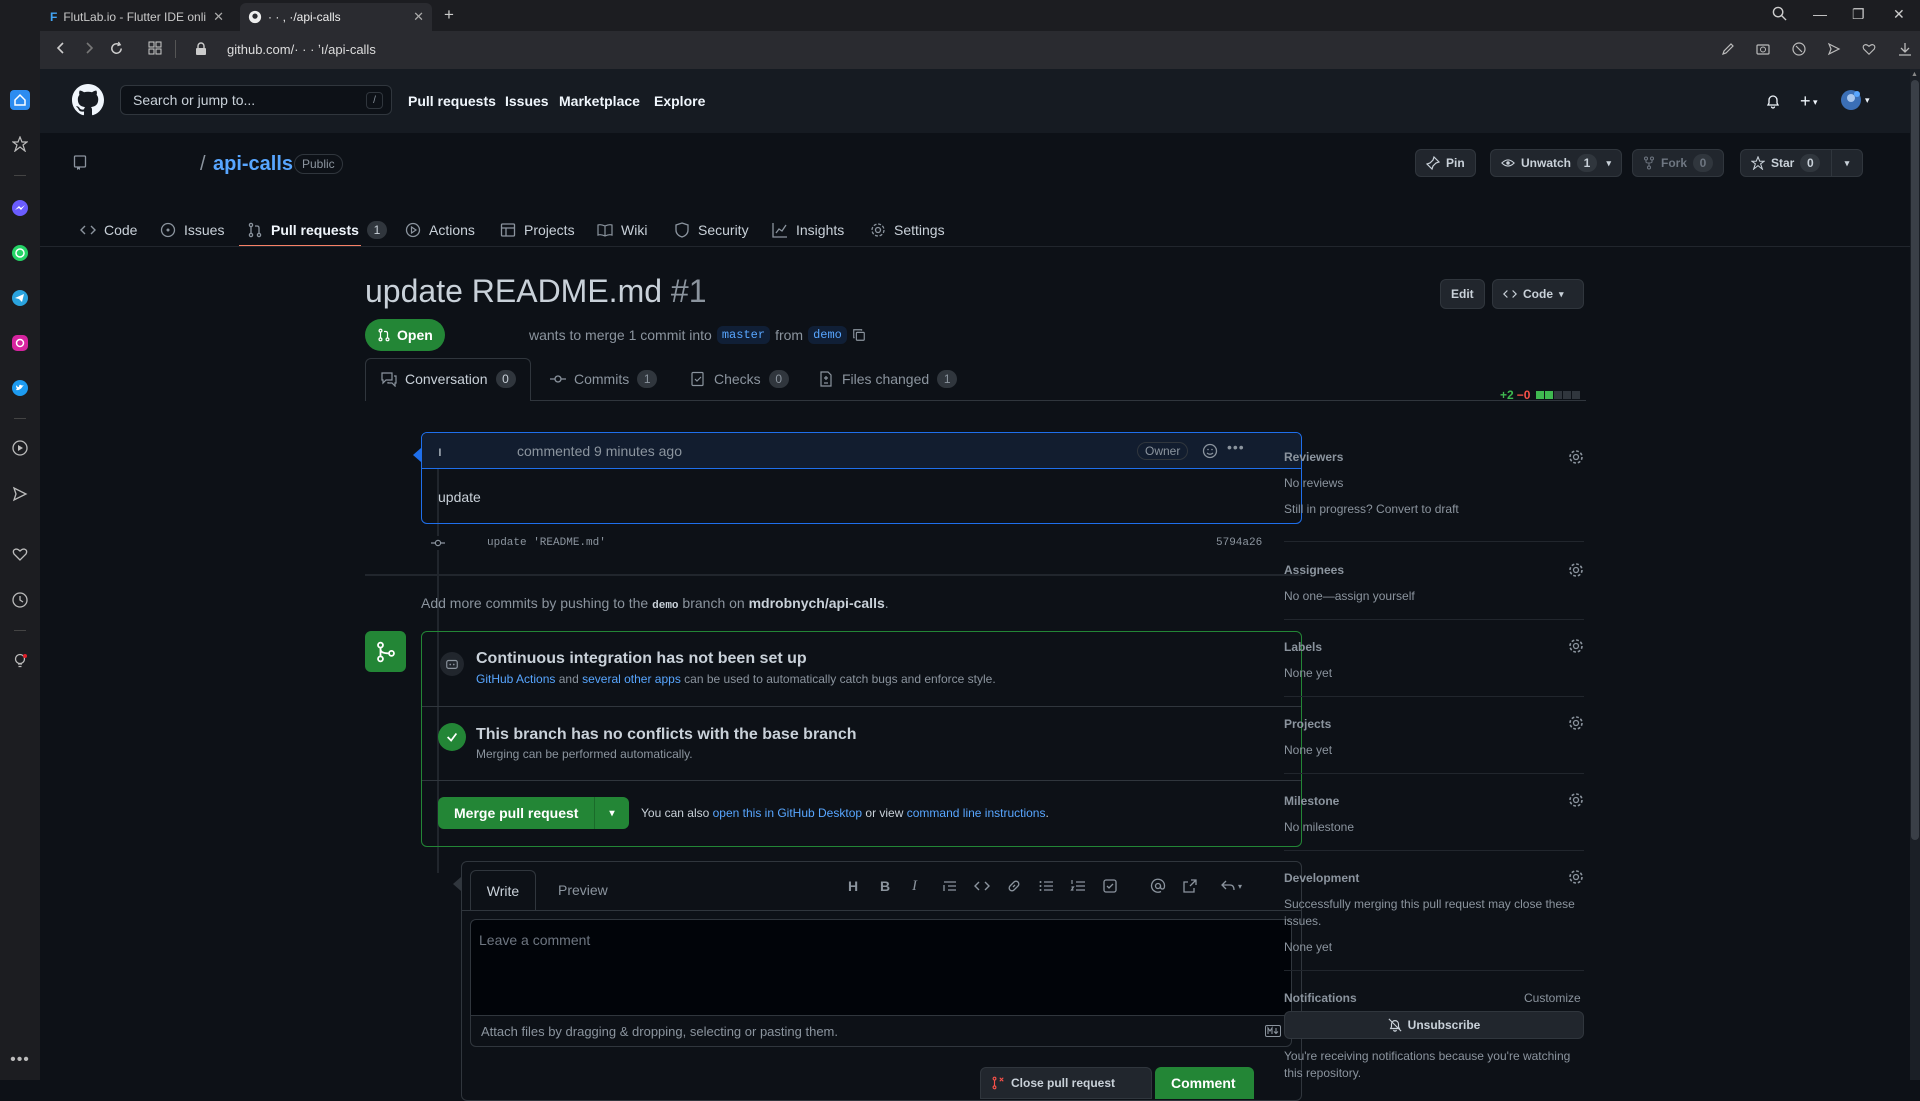 Image resolution: width=1920 pixels, height=1101 pixels. What do you see at coordinates (679, 101) in the screenshot?
I see `nav-explore: Explore` at bounding box center [679, 101].